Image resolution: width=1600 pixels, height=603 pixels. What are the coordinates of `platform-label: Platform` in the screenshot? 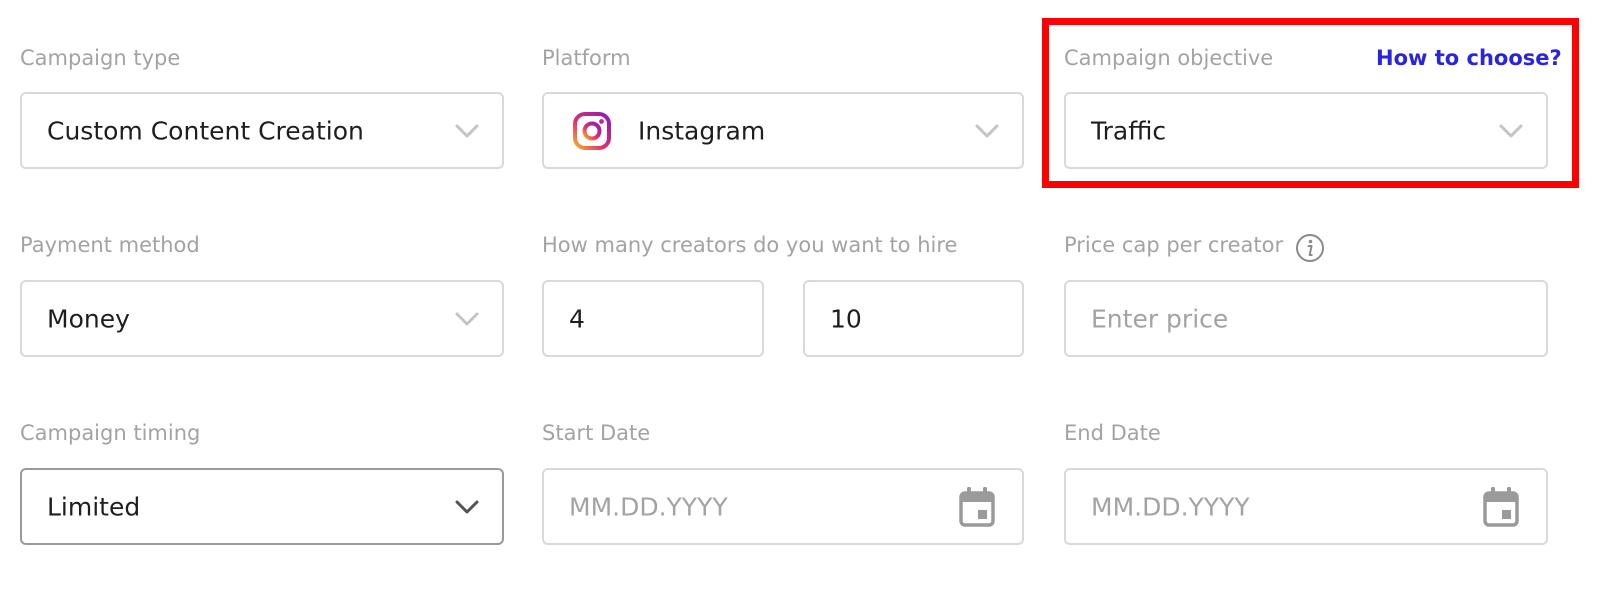 It's located at (586, 58).